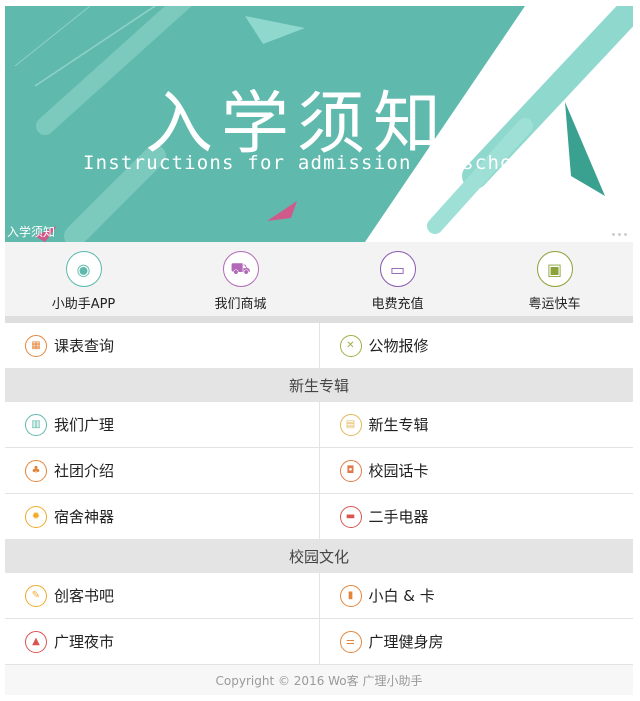  Describe the element at coordinates (350, 595) in the screenshot. I see `book-open-icon: ▮` at that location.